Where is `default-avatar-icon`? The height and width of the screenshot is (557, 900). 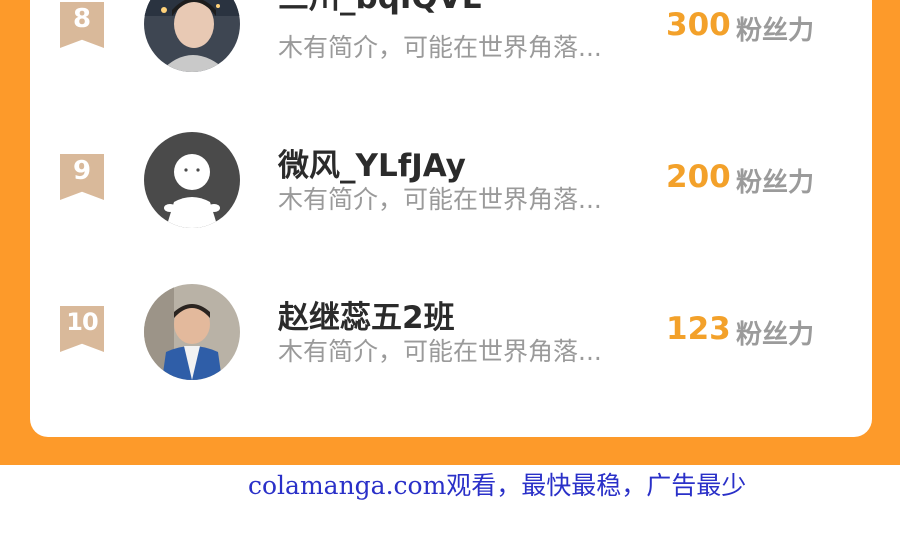 default-avatar-icon is located at coordinates (192, 180).